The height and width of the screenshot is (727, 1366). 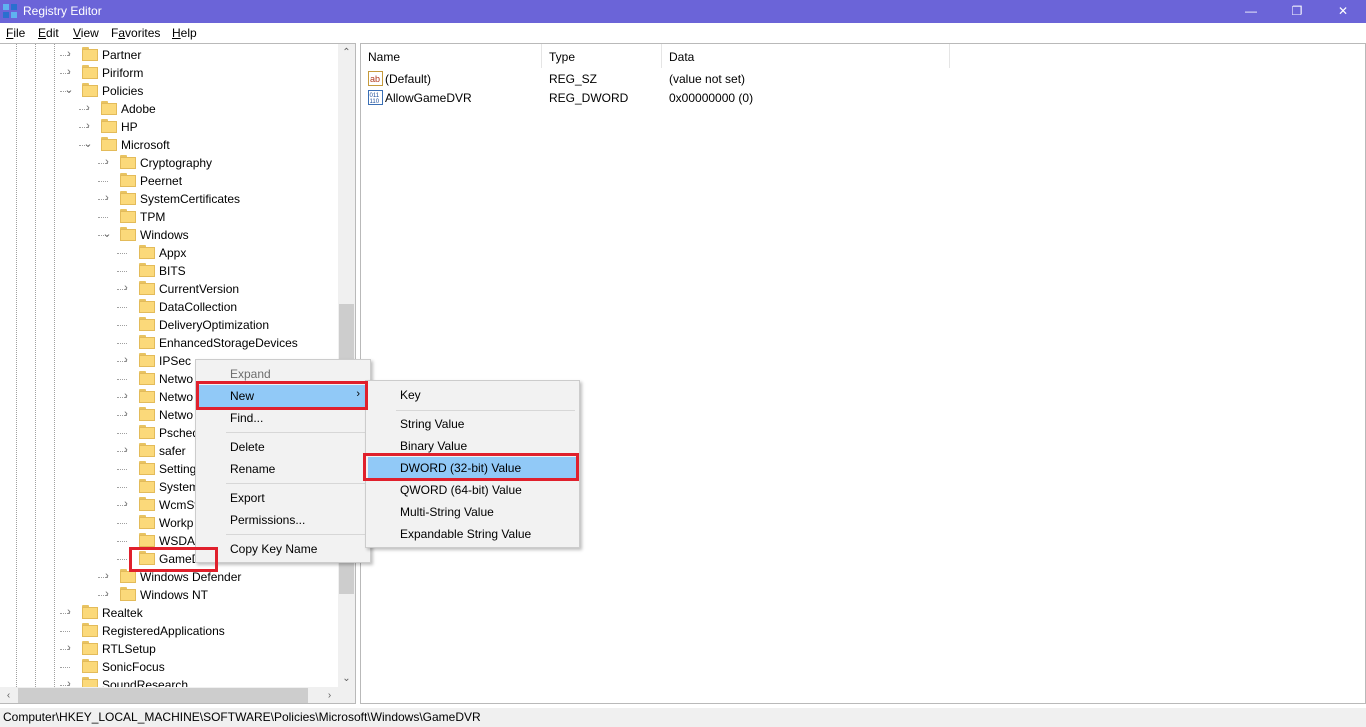 I want to click on tree-node: › SoundResearch, so click(x=169, y=681).